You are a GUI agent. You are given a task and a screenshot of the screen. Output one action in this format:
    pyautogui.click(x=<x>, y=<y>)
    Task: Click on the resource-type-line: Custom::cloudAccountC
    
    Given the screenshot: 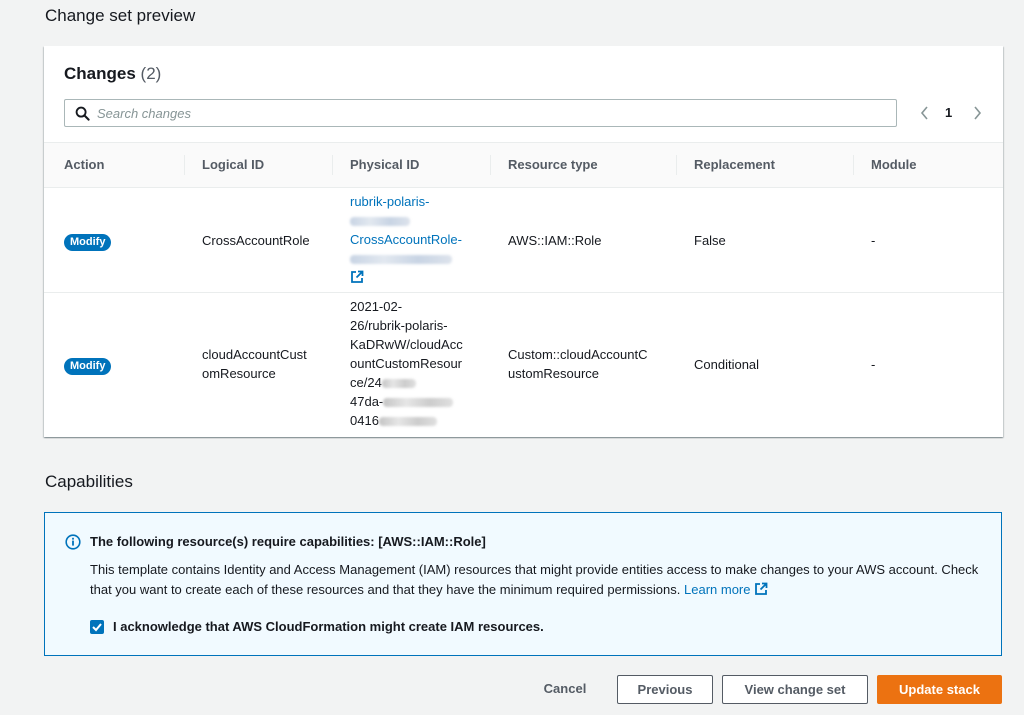 What is the action you would take?
    pyautogui.click(x=578, y=354)
    